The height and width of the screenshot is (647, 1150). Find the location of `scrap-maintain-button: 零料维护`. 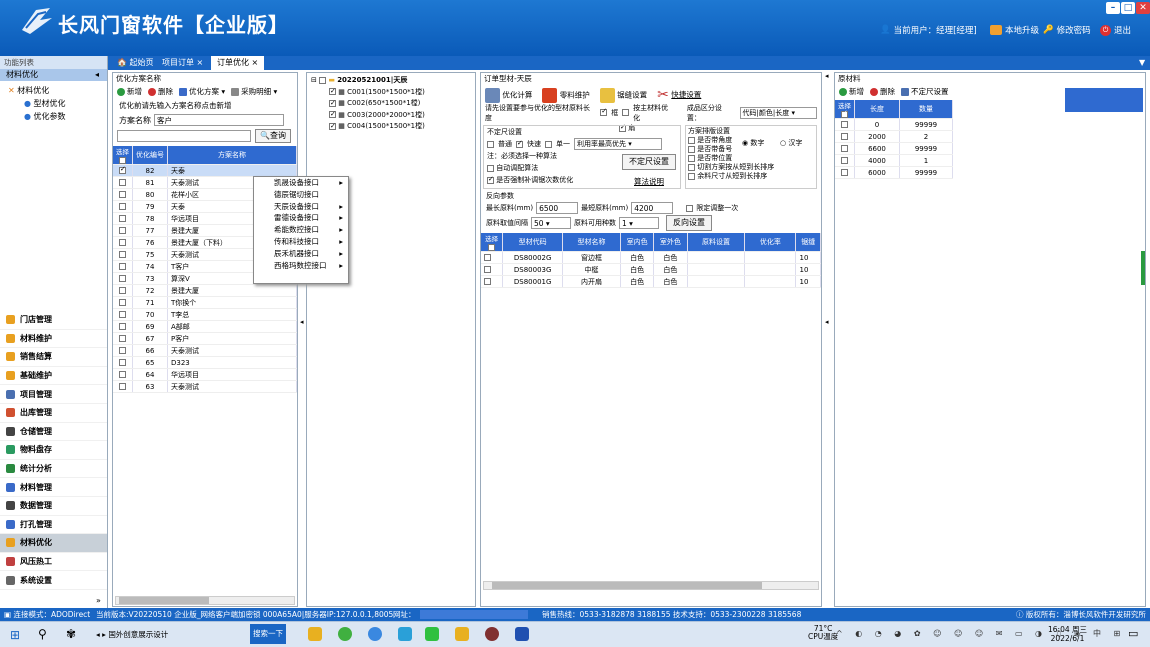

scrap-maintain-button: 零料维护 is located at coordinates (566, 95).